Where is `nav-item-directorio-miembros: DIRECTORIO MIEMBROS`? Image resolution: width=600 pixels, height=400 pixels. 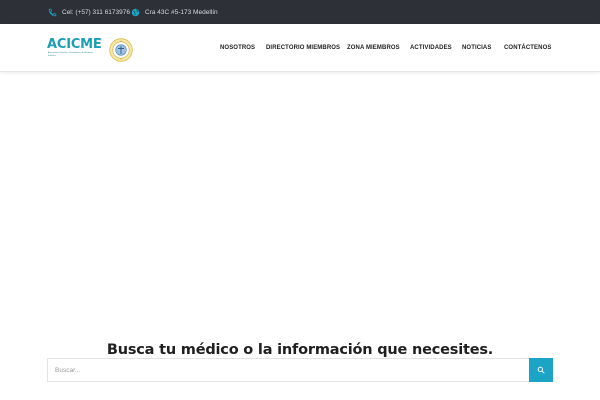
nav-item-directorio-miembros: DIRECTORIO MIEMBROS is located at coordinates (303, 48).